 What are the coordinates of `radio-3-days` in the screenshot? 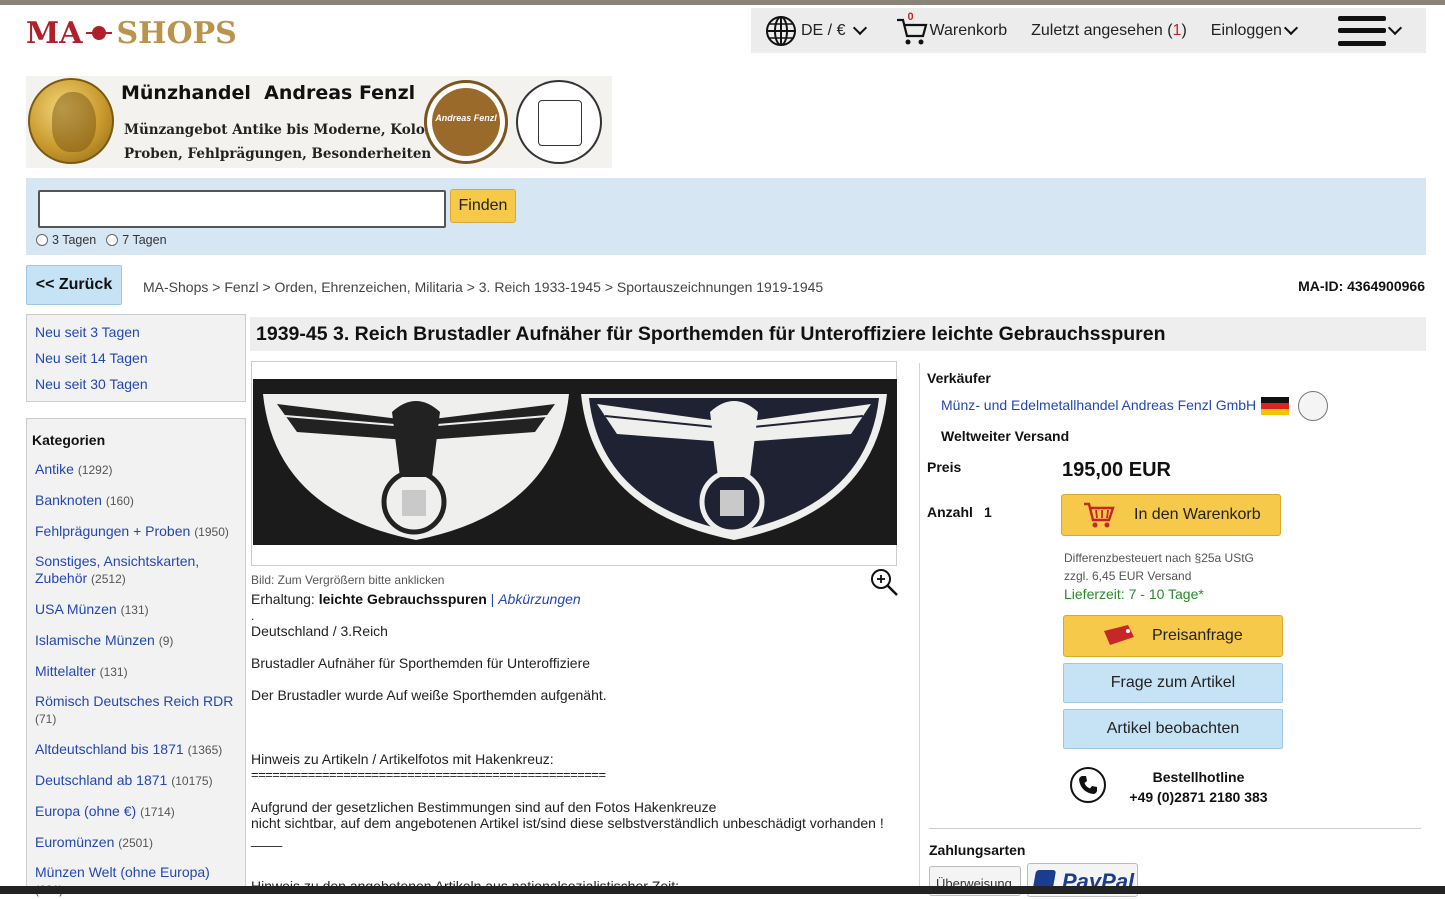 It's located at (42, 240).